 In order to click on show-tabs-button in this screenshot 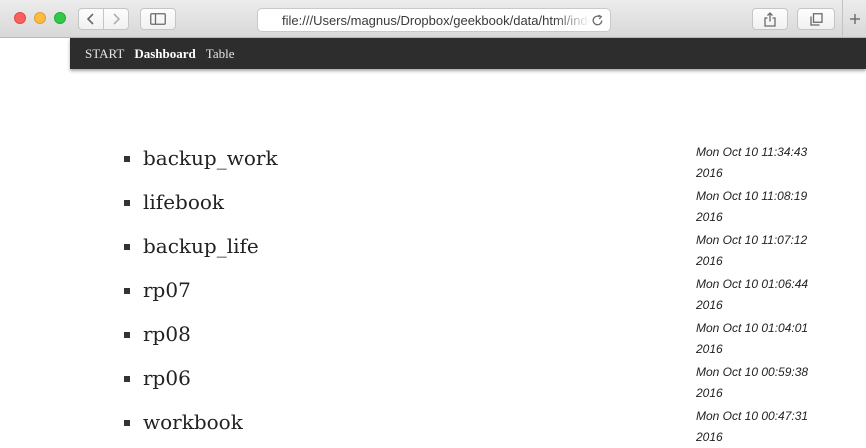, I will do `click(816, 19)`.